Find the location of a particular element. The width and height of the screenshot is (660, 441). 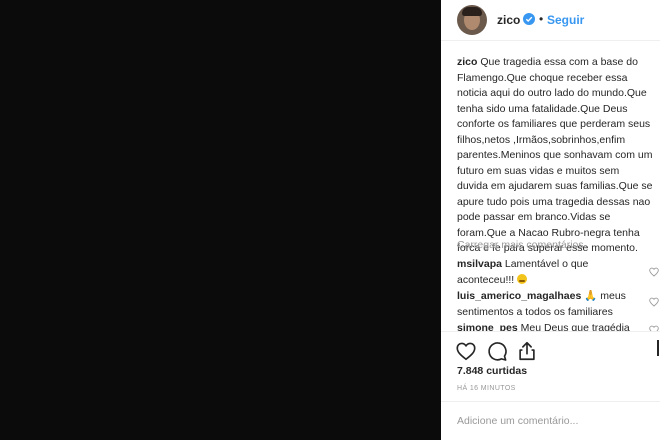

comment-item: simone_pes Meu Deus que tragédia is located at coordinates (546, 326).